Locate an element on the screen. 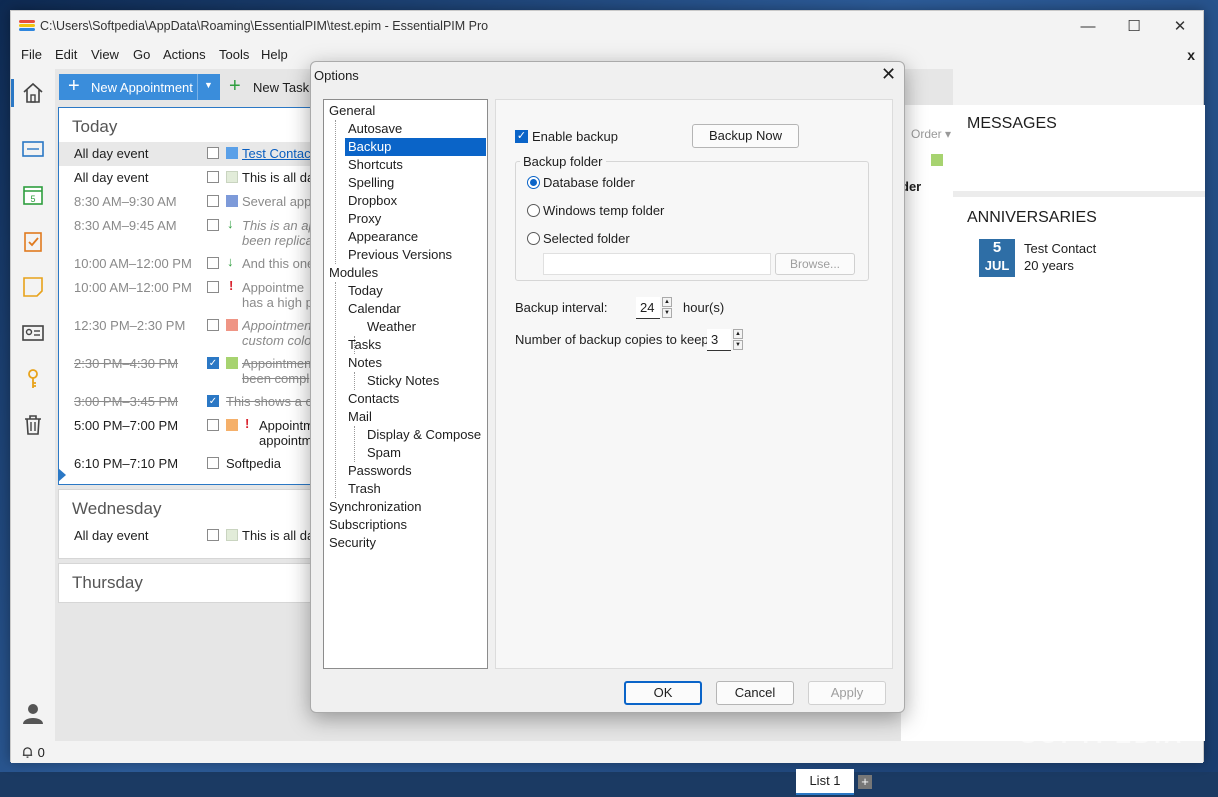  task-color-swatch is located at coordinates (937, 160).